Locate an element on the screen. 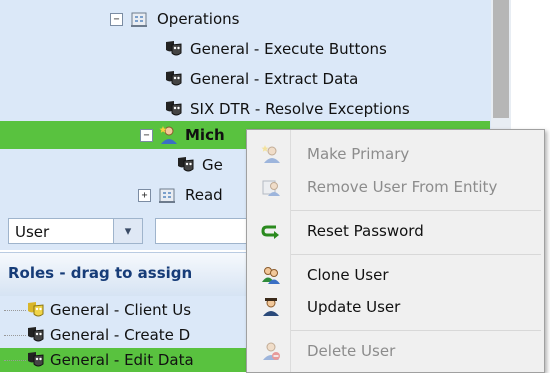  tree-node-user-selected: − Mich is located at coordinates (182, 135).